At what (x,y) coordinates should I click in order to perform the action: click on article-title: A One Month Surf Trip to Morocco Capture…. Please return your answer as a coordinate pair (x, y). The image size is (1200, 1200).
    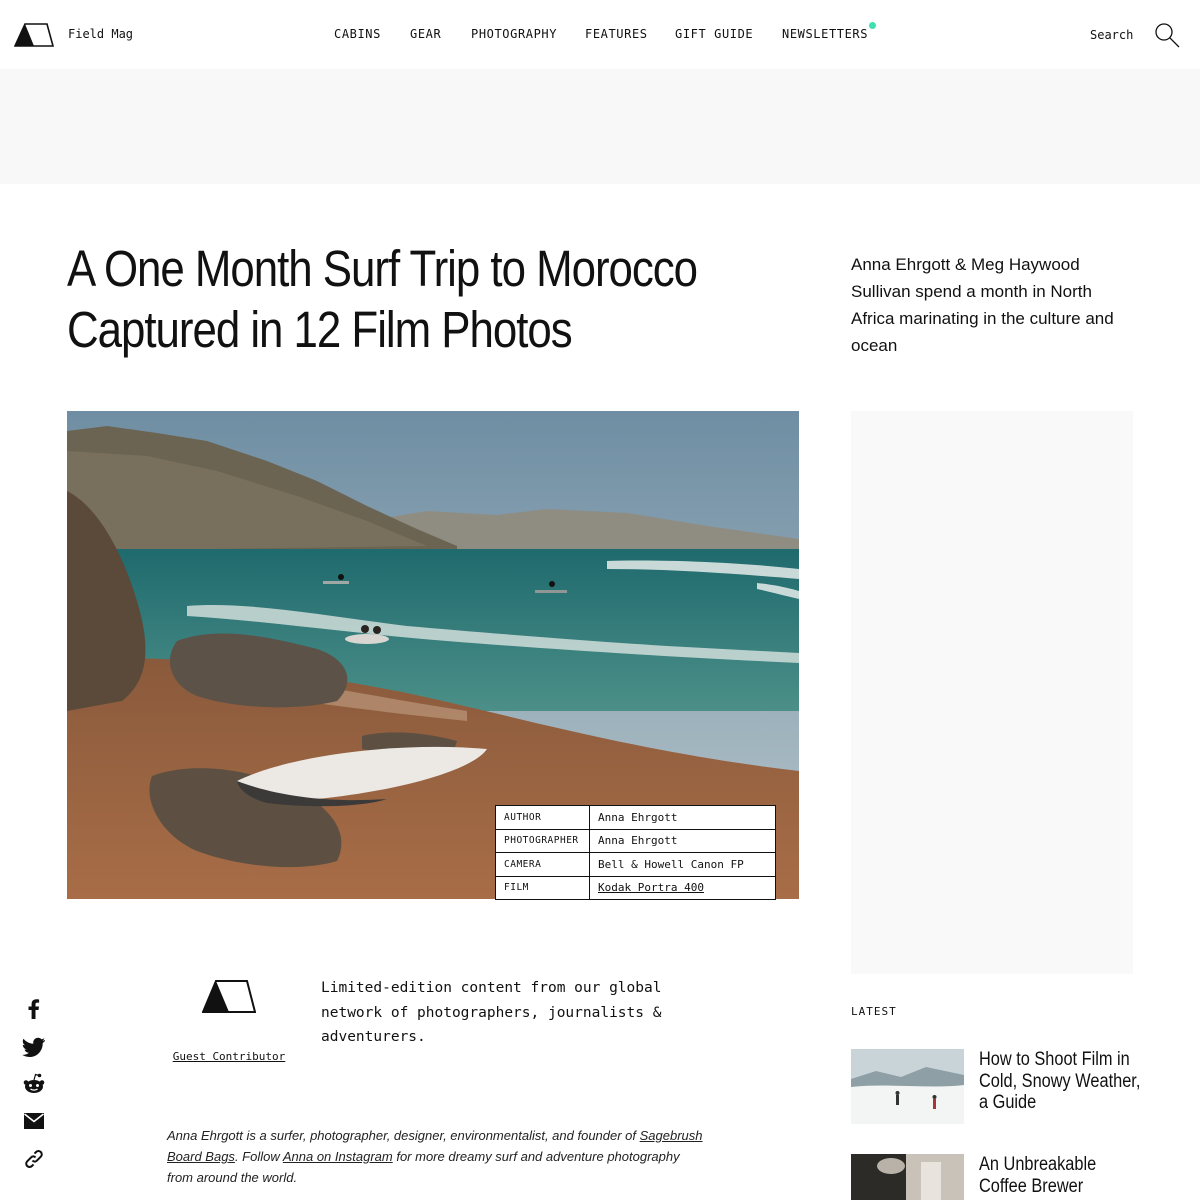
    Looking at the image, I should click on (437, 299).